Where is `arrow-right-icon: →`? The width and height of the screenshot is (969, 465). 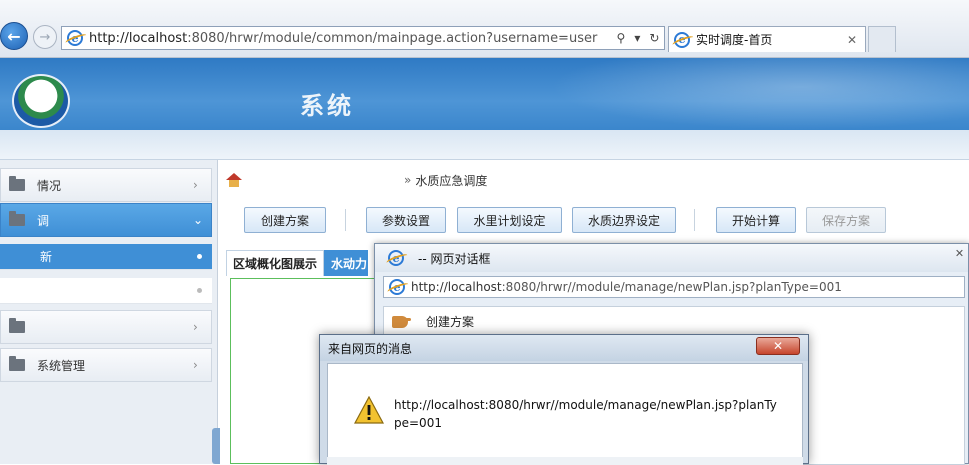
arrow-right-icon: → is located at coordinates (45, 37).